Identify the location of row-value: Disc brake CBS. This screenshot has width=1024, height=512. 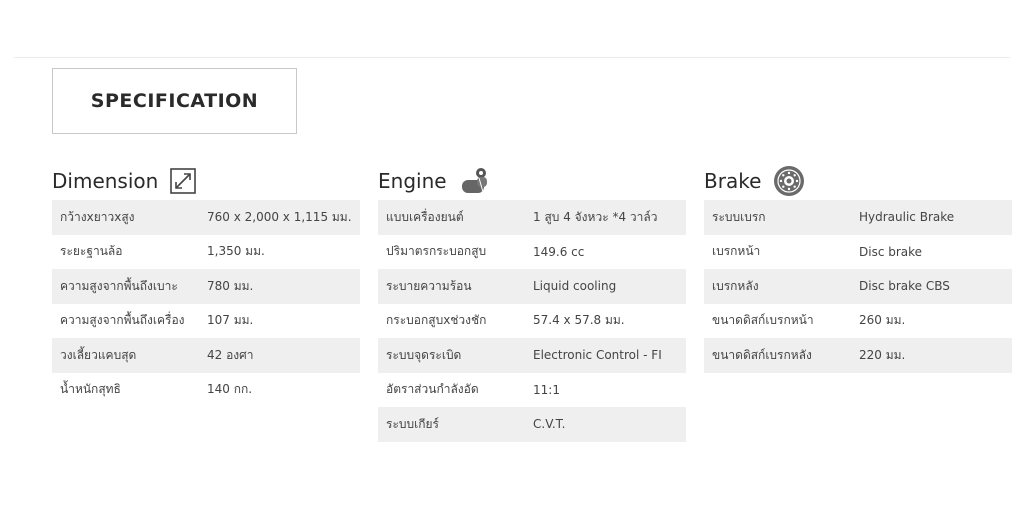
(904, 286).